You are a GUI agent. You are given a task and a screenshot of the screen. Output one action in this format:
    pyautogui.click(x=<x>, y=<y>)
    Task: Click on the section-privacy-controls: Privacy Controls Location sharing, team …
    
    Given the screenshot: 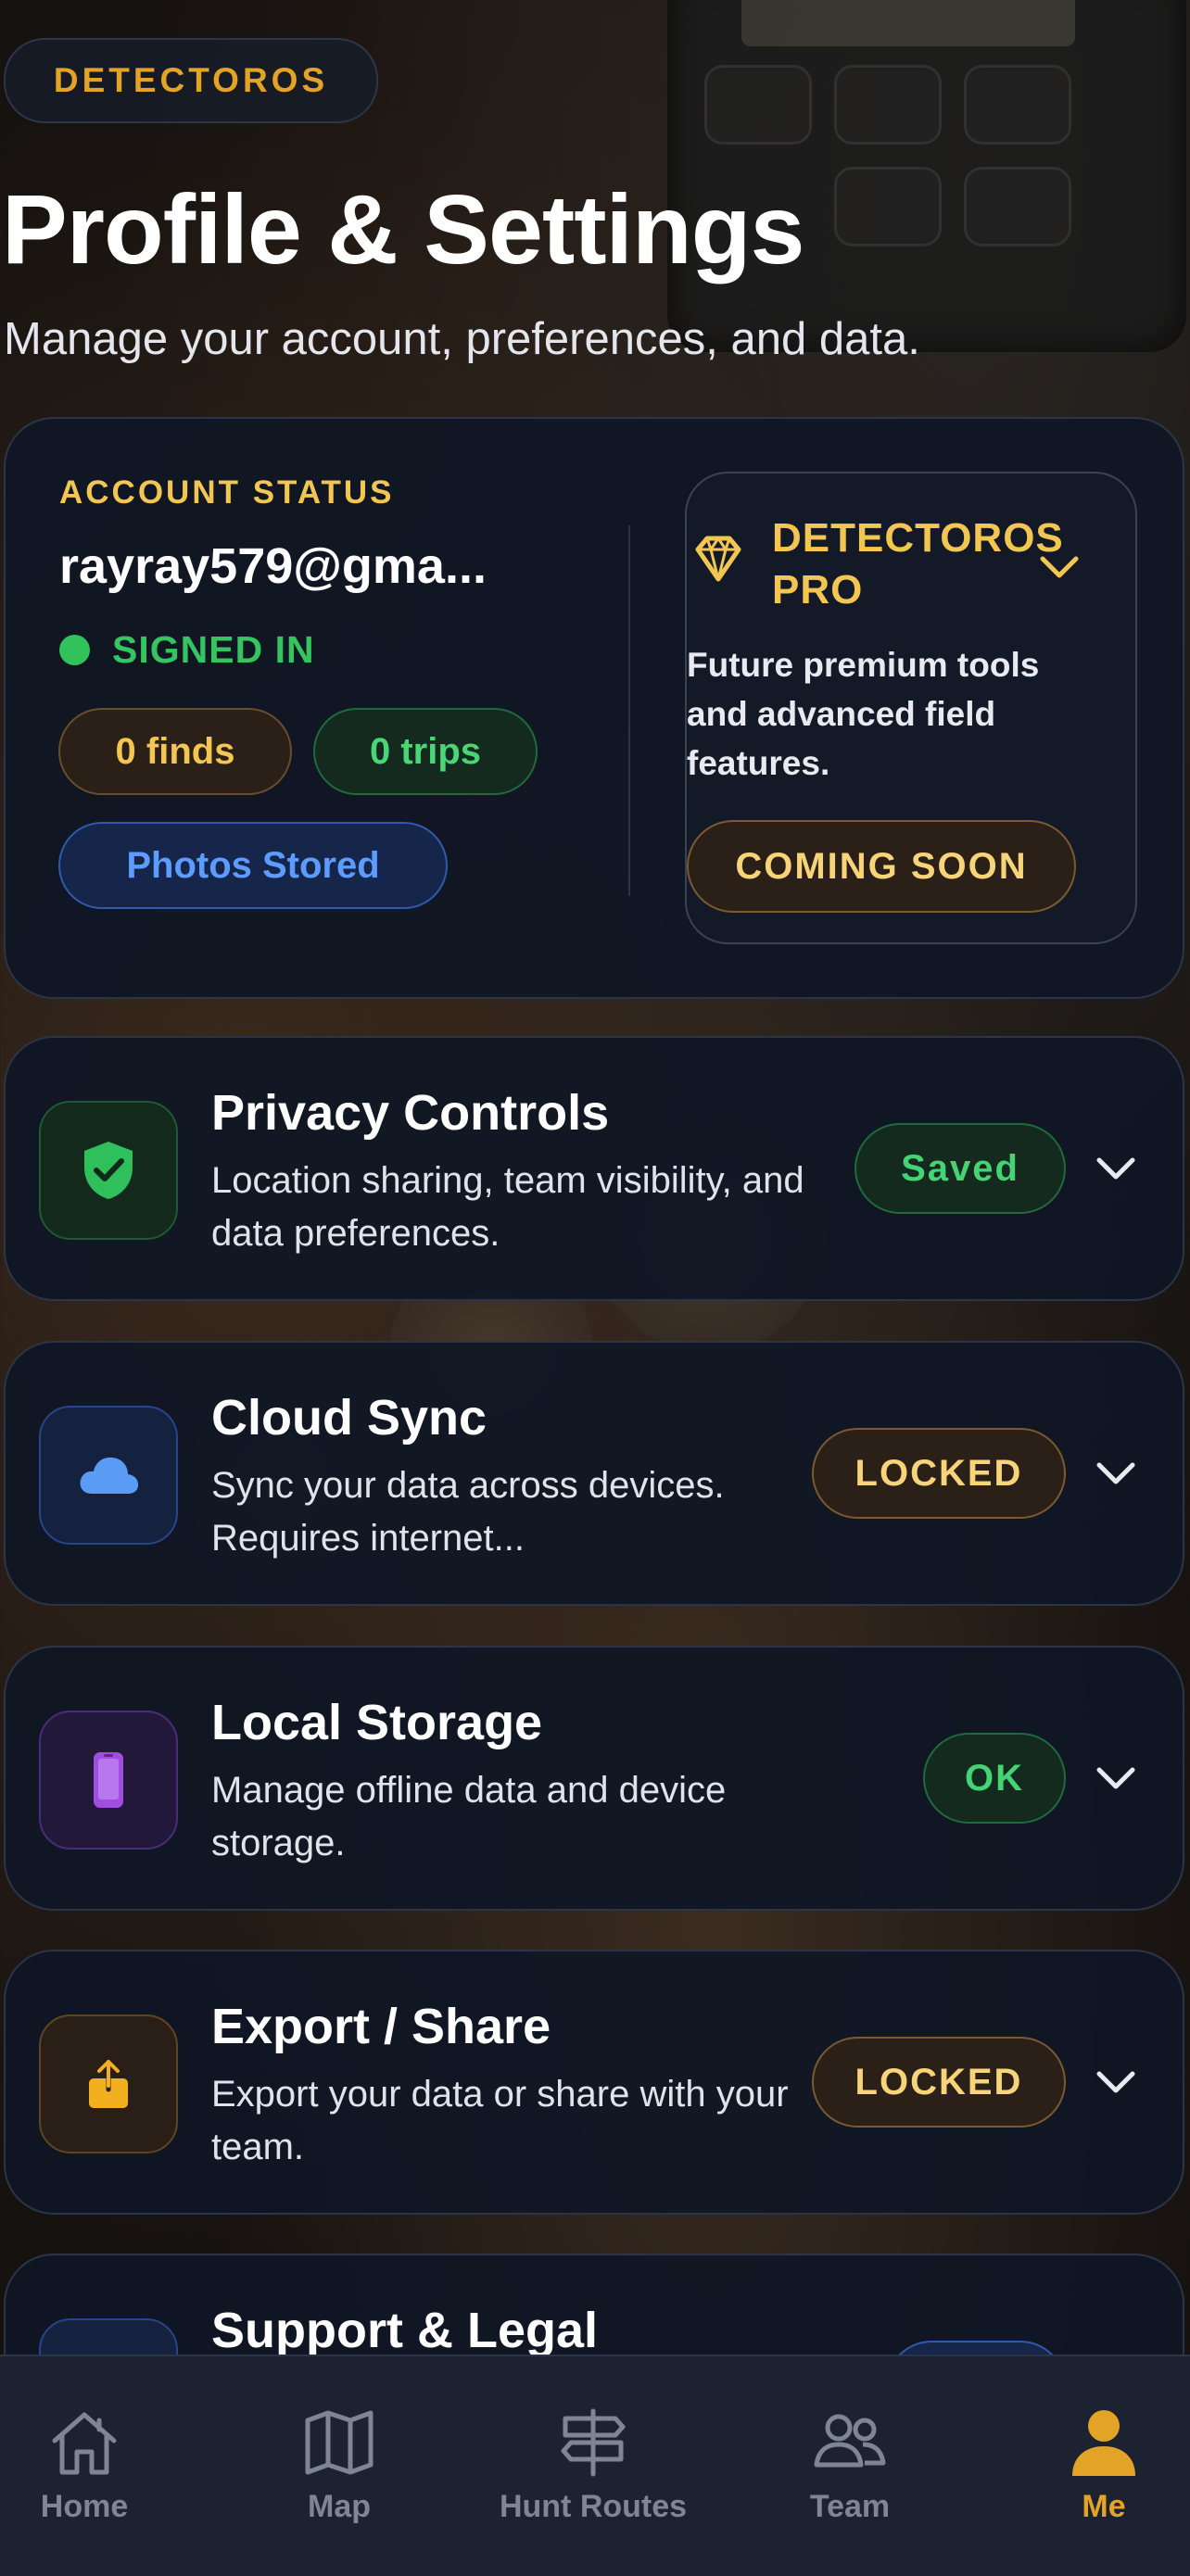 What is the action you would take?
    pyautogui.click(x=594, y=1168)
    